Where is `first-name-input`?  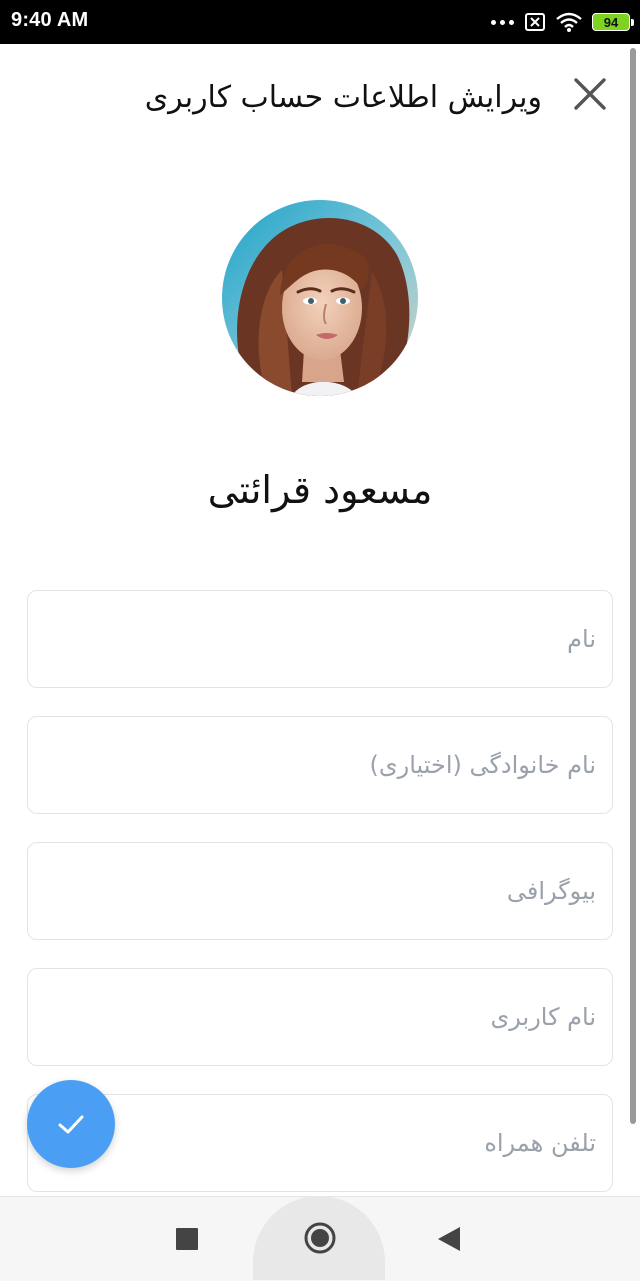 first-name-input is located at coordinates (320, 639).